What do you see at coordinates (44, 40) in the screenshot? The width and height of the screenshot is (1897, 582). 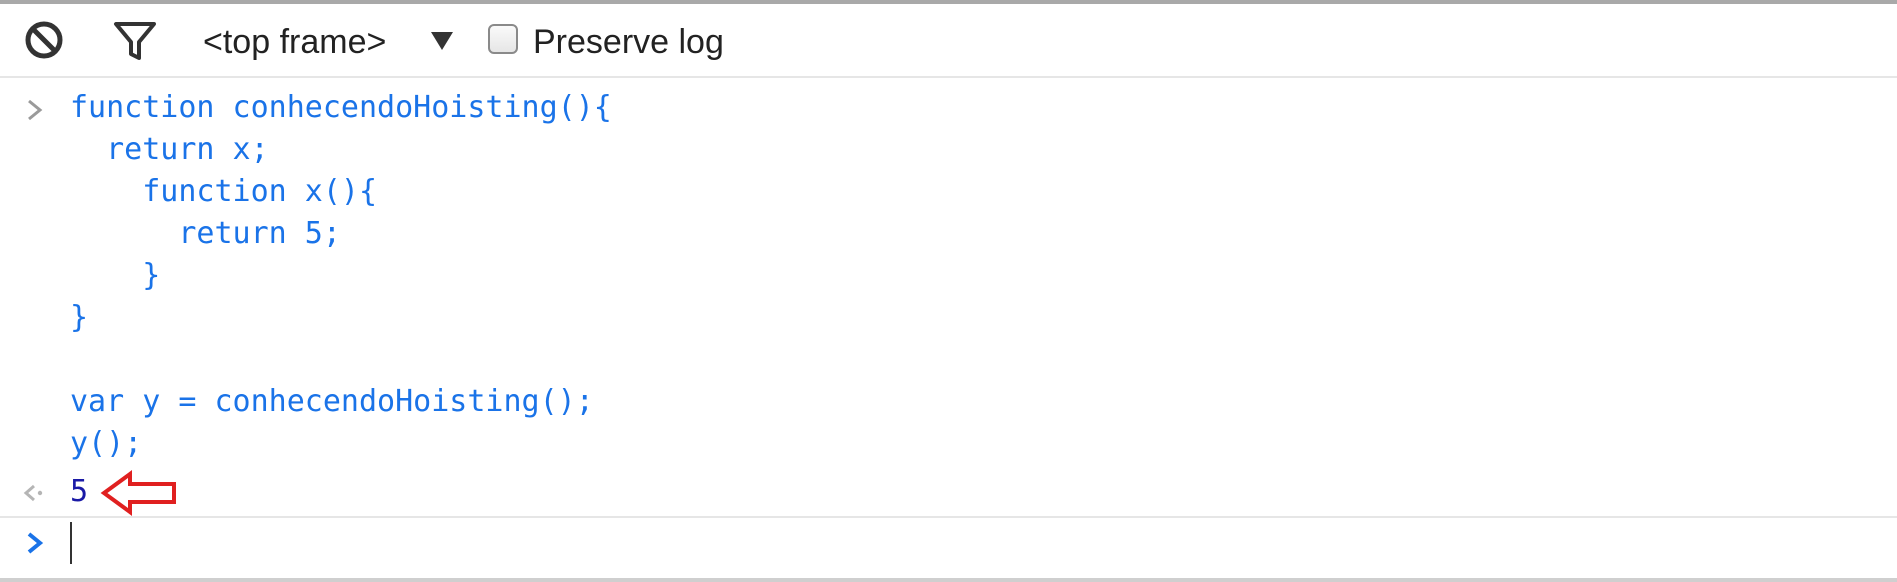 I see `clear-console-icon` at bounding box center [44, 40].